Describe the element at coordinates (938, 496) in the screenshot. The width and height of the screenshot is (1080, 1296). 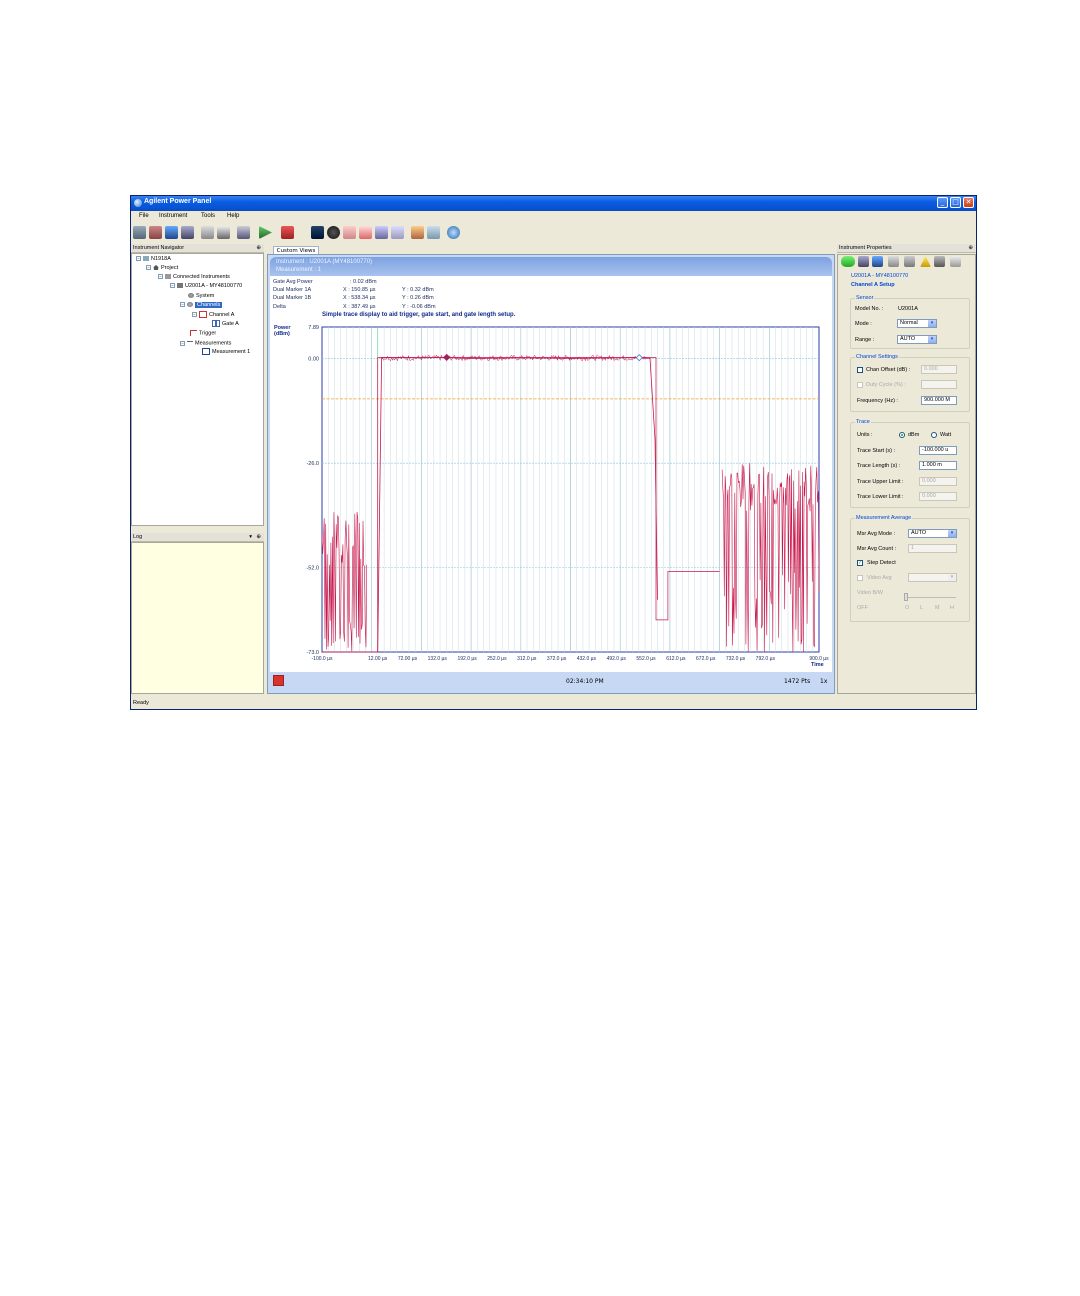
I see `trace-lower-field: 0.000` at that location.